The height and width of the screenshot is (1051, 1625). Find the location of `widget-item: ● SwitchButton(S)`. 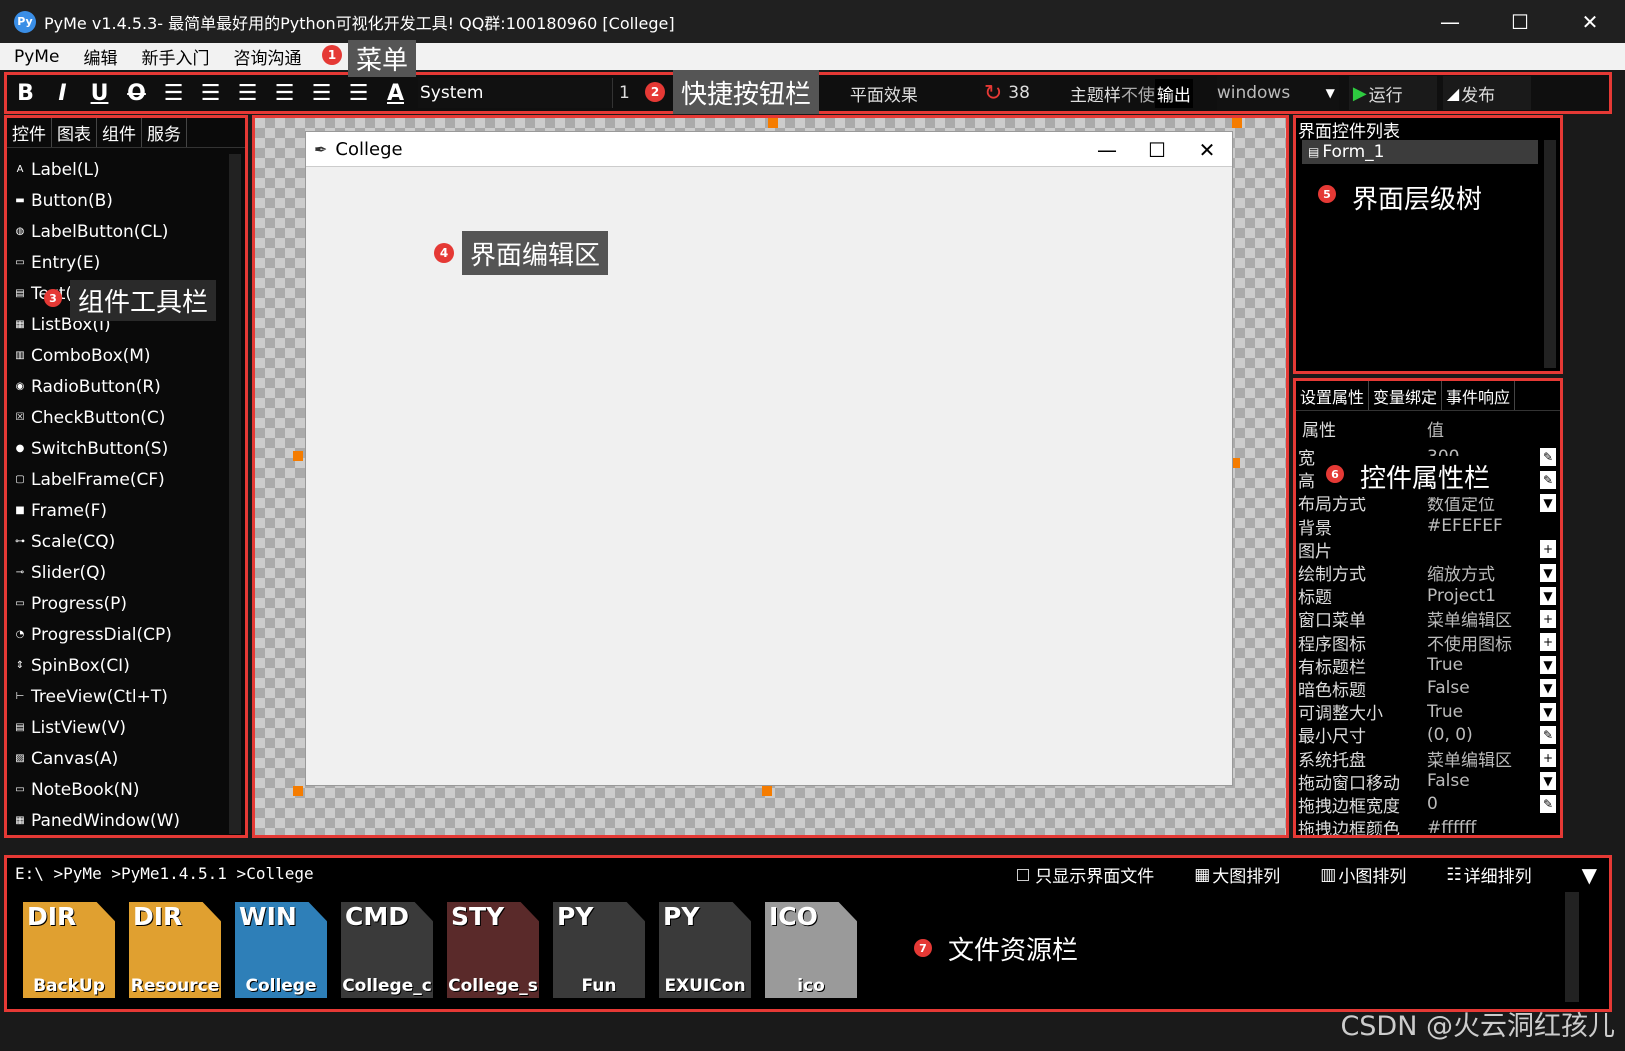

widget-item: ● SwitchButton(S) is located at coordinates (126, 448).